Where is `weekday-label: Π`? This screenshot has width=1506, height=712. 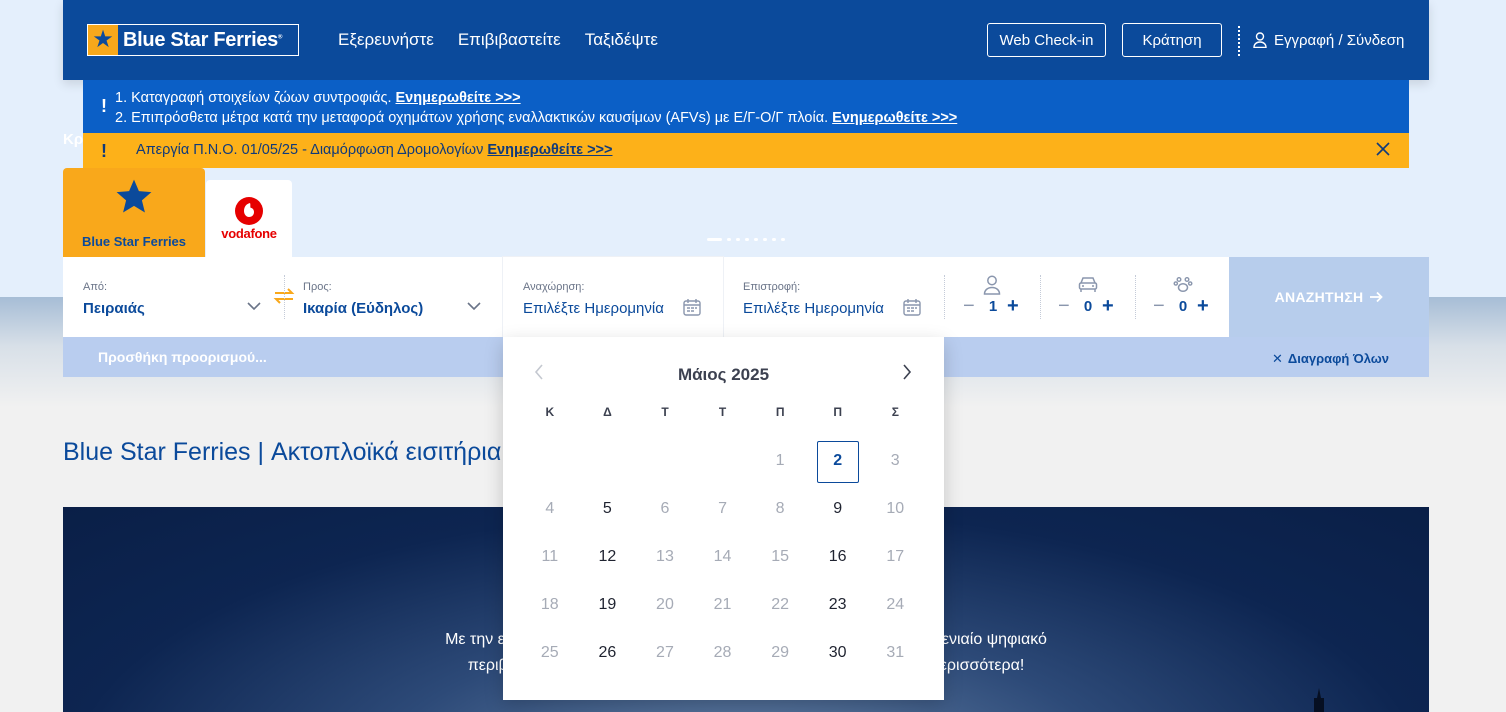 weekday-label: Π is located at coordinates (838, 412).